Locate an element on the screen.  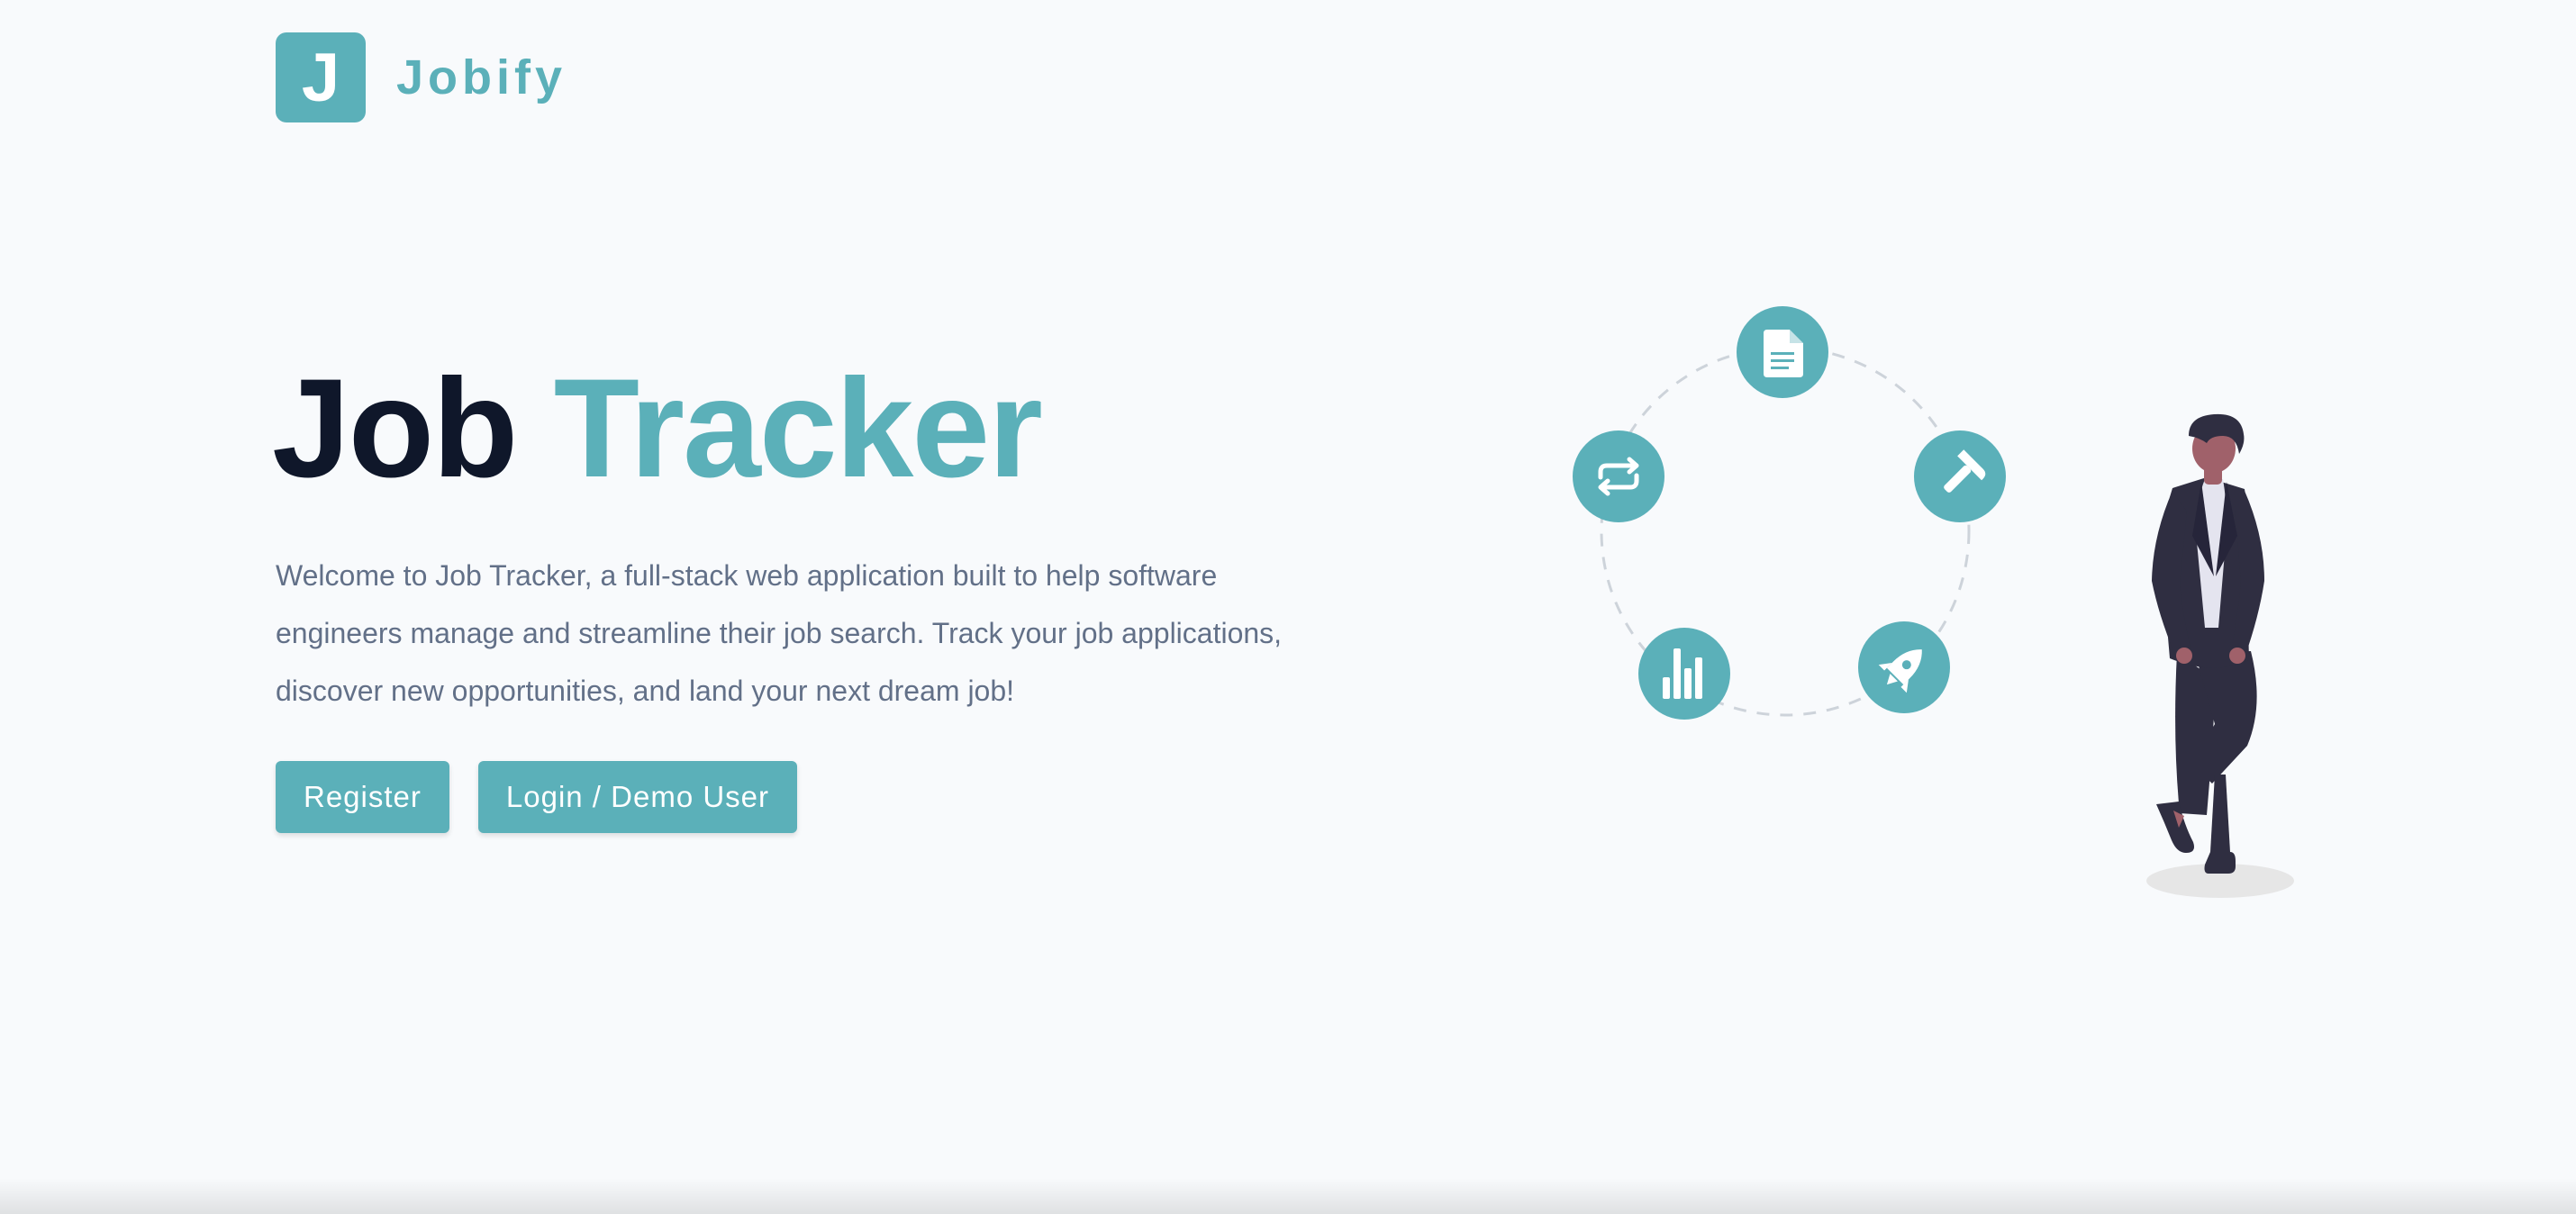
bottom-shadow is located at coordinates (1288, 1196).